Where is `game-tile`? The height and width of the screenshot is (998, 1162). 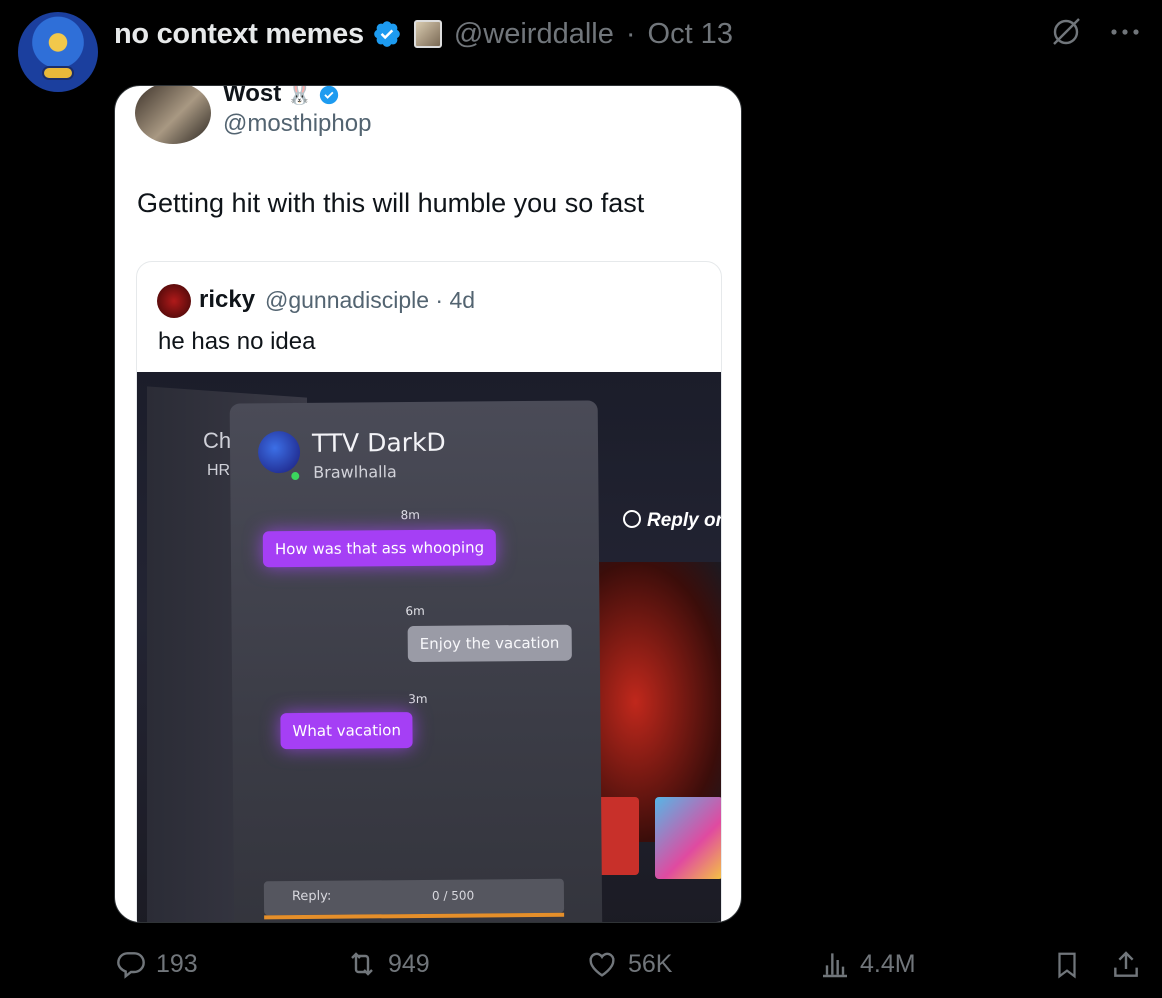
game-tile is located at coordinates (688, 838).